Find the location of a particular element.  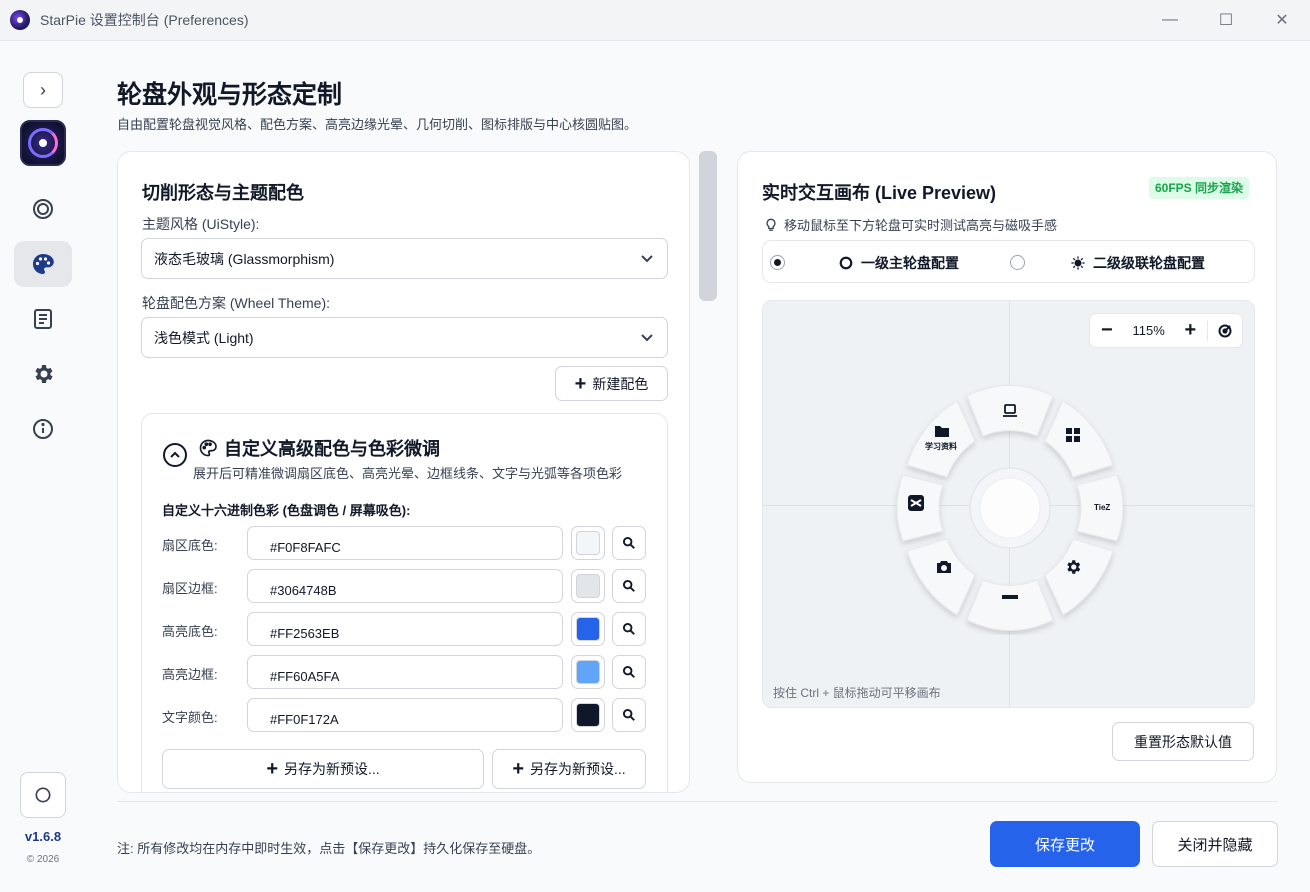

theme-select: 浅色模式 (Light) is located at coordinates (404, 337).